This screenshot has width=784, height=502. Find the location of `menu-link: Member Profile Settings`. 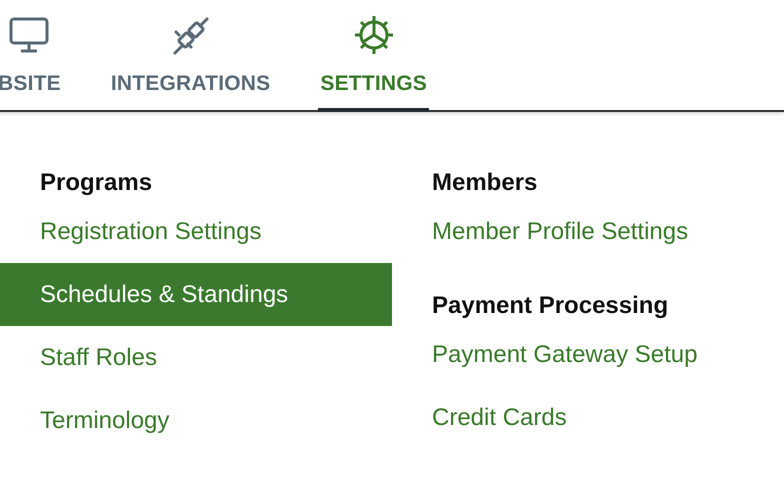

menu-link: Member Profile Settings is located at coordinates (565, 231).